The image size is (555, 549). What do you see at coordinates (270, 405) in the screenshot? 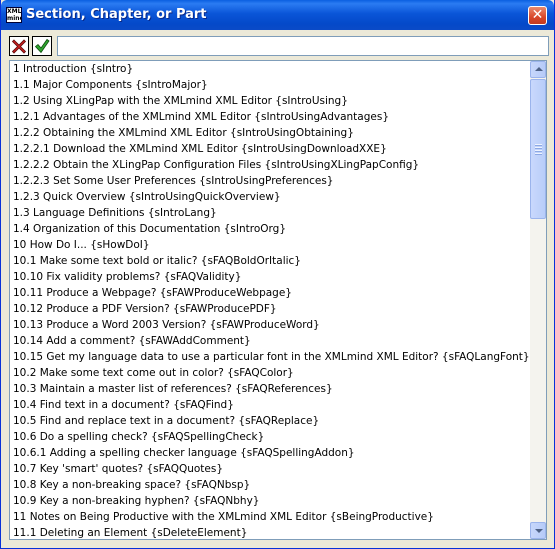
I see `list-item: 10.4 Find text in a document? {sFAQFind}` at bounding box center [270, 405].